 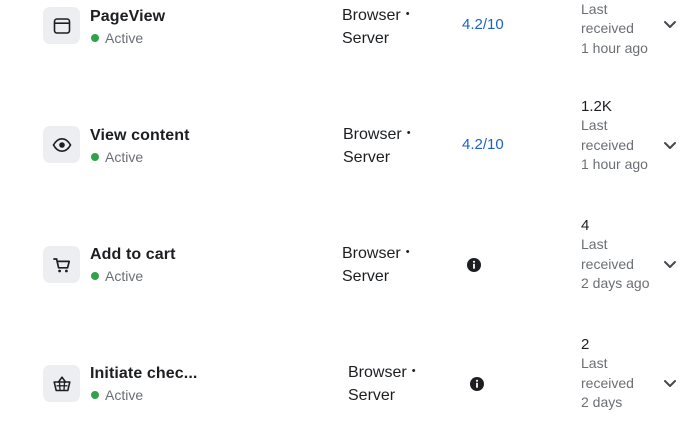 What do you see at coordinates (585, 225) in the screenshot?
I see `event-count: 4` at bounding box center [585, 225].